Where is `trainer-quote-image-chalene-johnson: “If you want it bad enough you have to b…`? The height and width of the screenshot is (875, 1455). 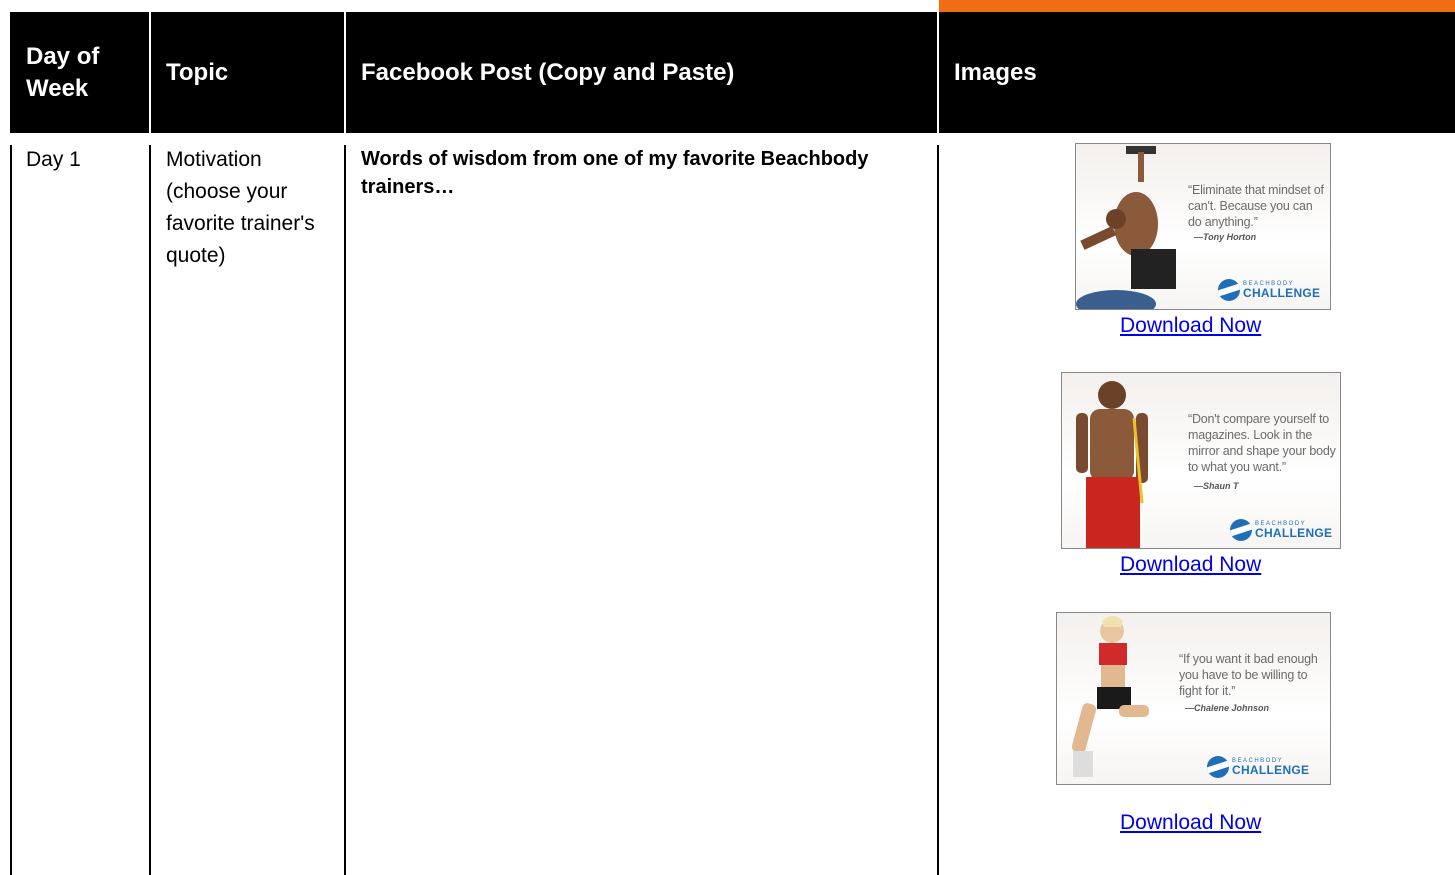
trainer-quote-image-chalene-johnson: “If you want it bad enough you have to b… is located at coordinates (1193, 698).